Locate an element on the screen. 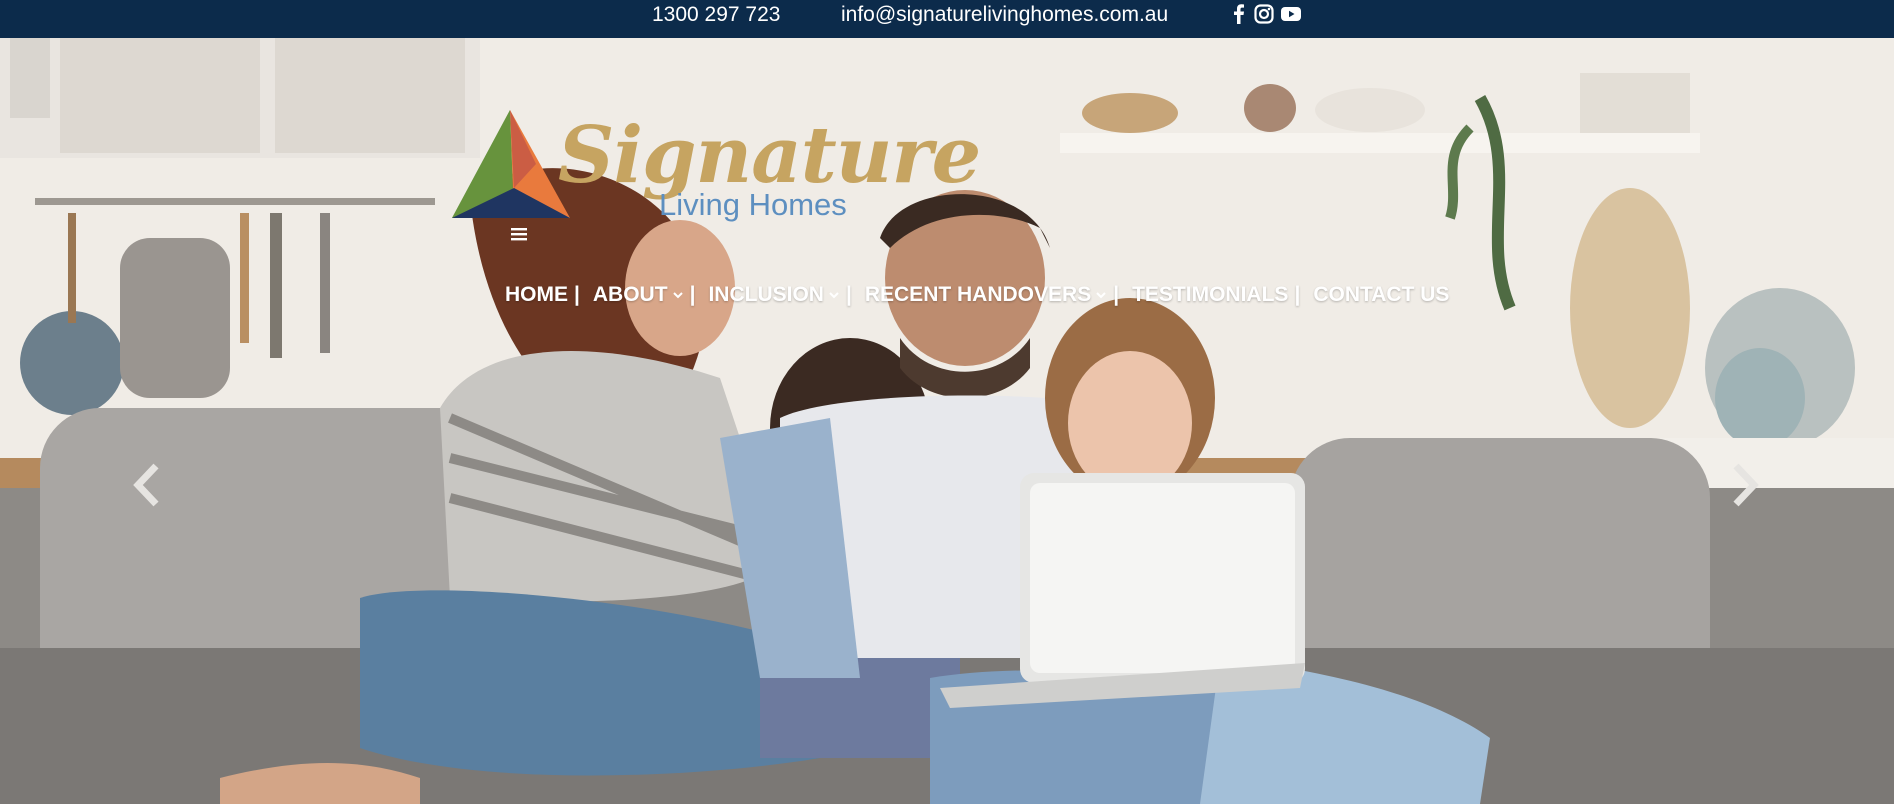 The image size is (1894, 804). phone-number-link: 1300 297 723 is located at coordinates (716, 15).